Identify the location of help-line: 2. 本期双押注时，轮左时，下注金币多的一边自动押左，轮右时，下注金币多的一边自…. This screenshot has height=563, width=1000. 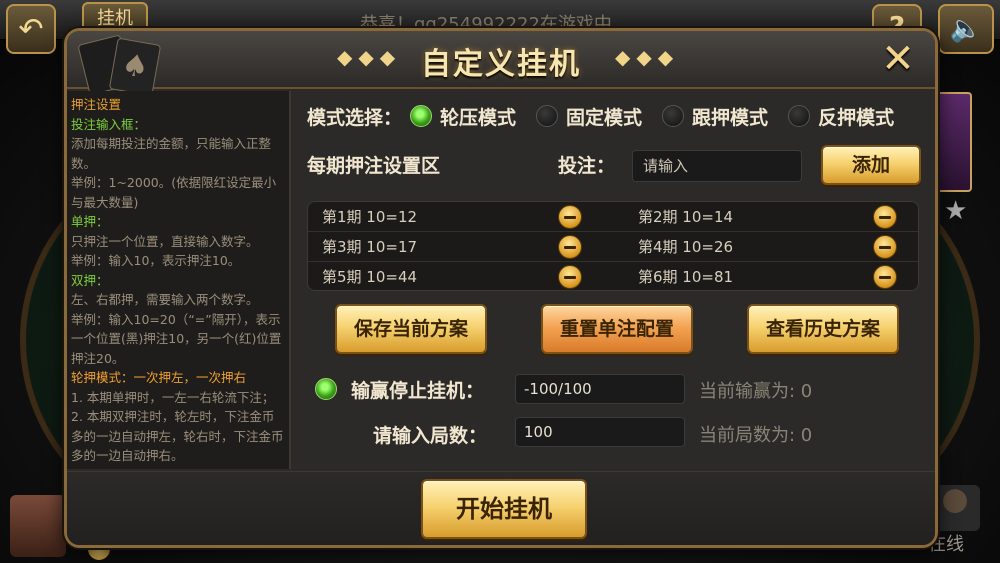
(177, 436).